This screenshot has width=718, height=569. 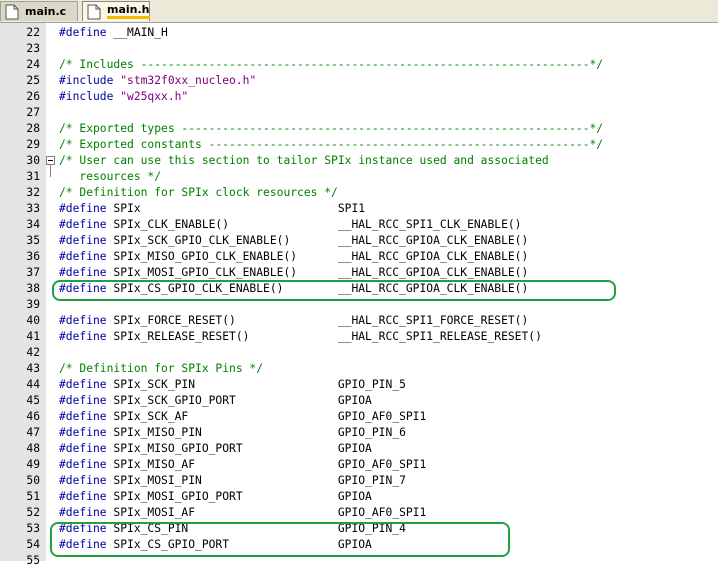 What do you see at coordinates (46, 11) in the screenshot?
I see `tab-label: main.c` at bounding box center [46, 11].